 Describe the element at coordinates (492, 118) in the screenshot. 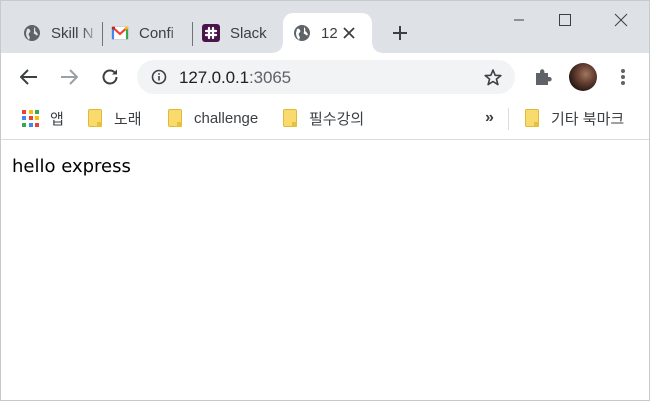

I see `chevron-overflow-icon: »` at that location.